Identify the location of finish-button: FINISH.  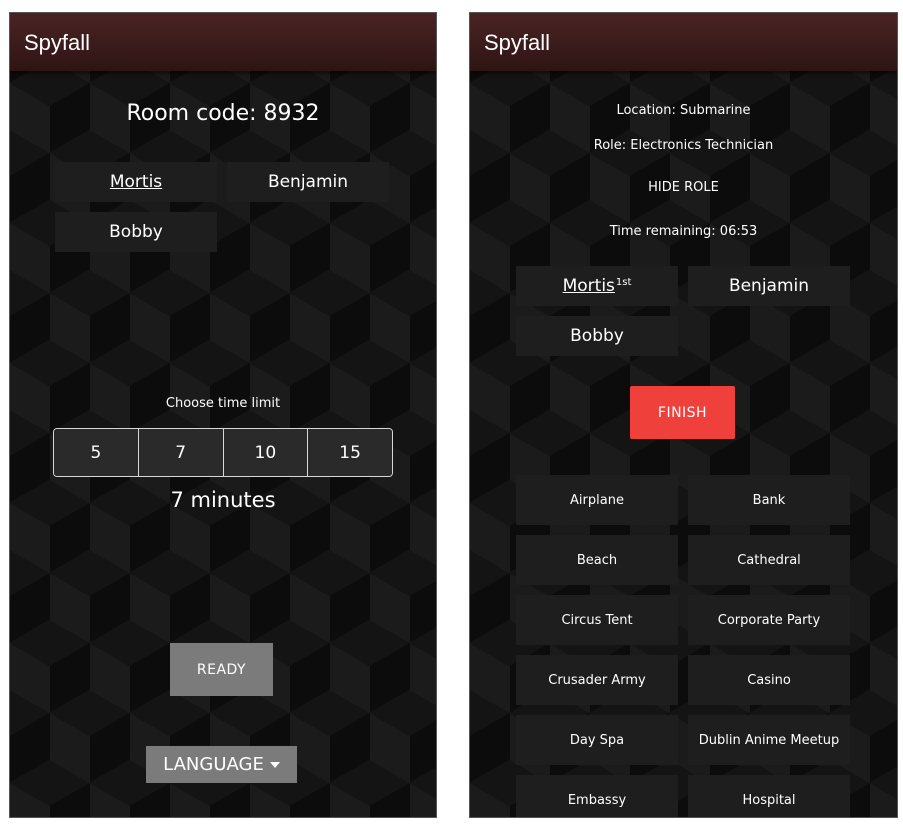
(682, 412).